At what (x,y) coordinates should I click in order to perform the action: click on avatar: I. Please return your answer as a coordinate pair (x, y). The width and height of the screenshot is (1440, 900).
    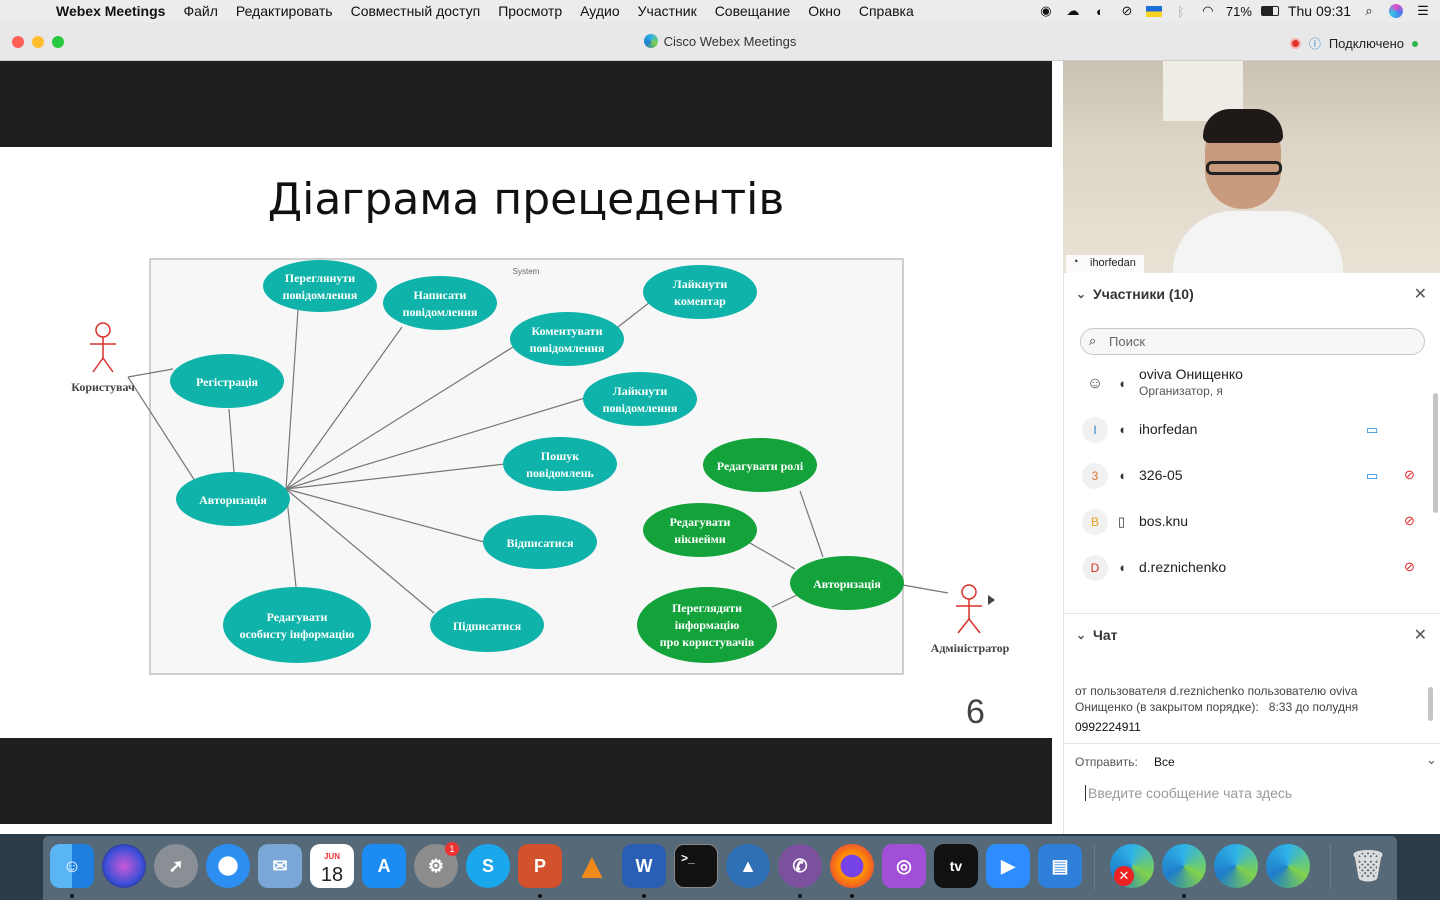
    Looking at the image, I should click on (1095, 430).